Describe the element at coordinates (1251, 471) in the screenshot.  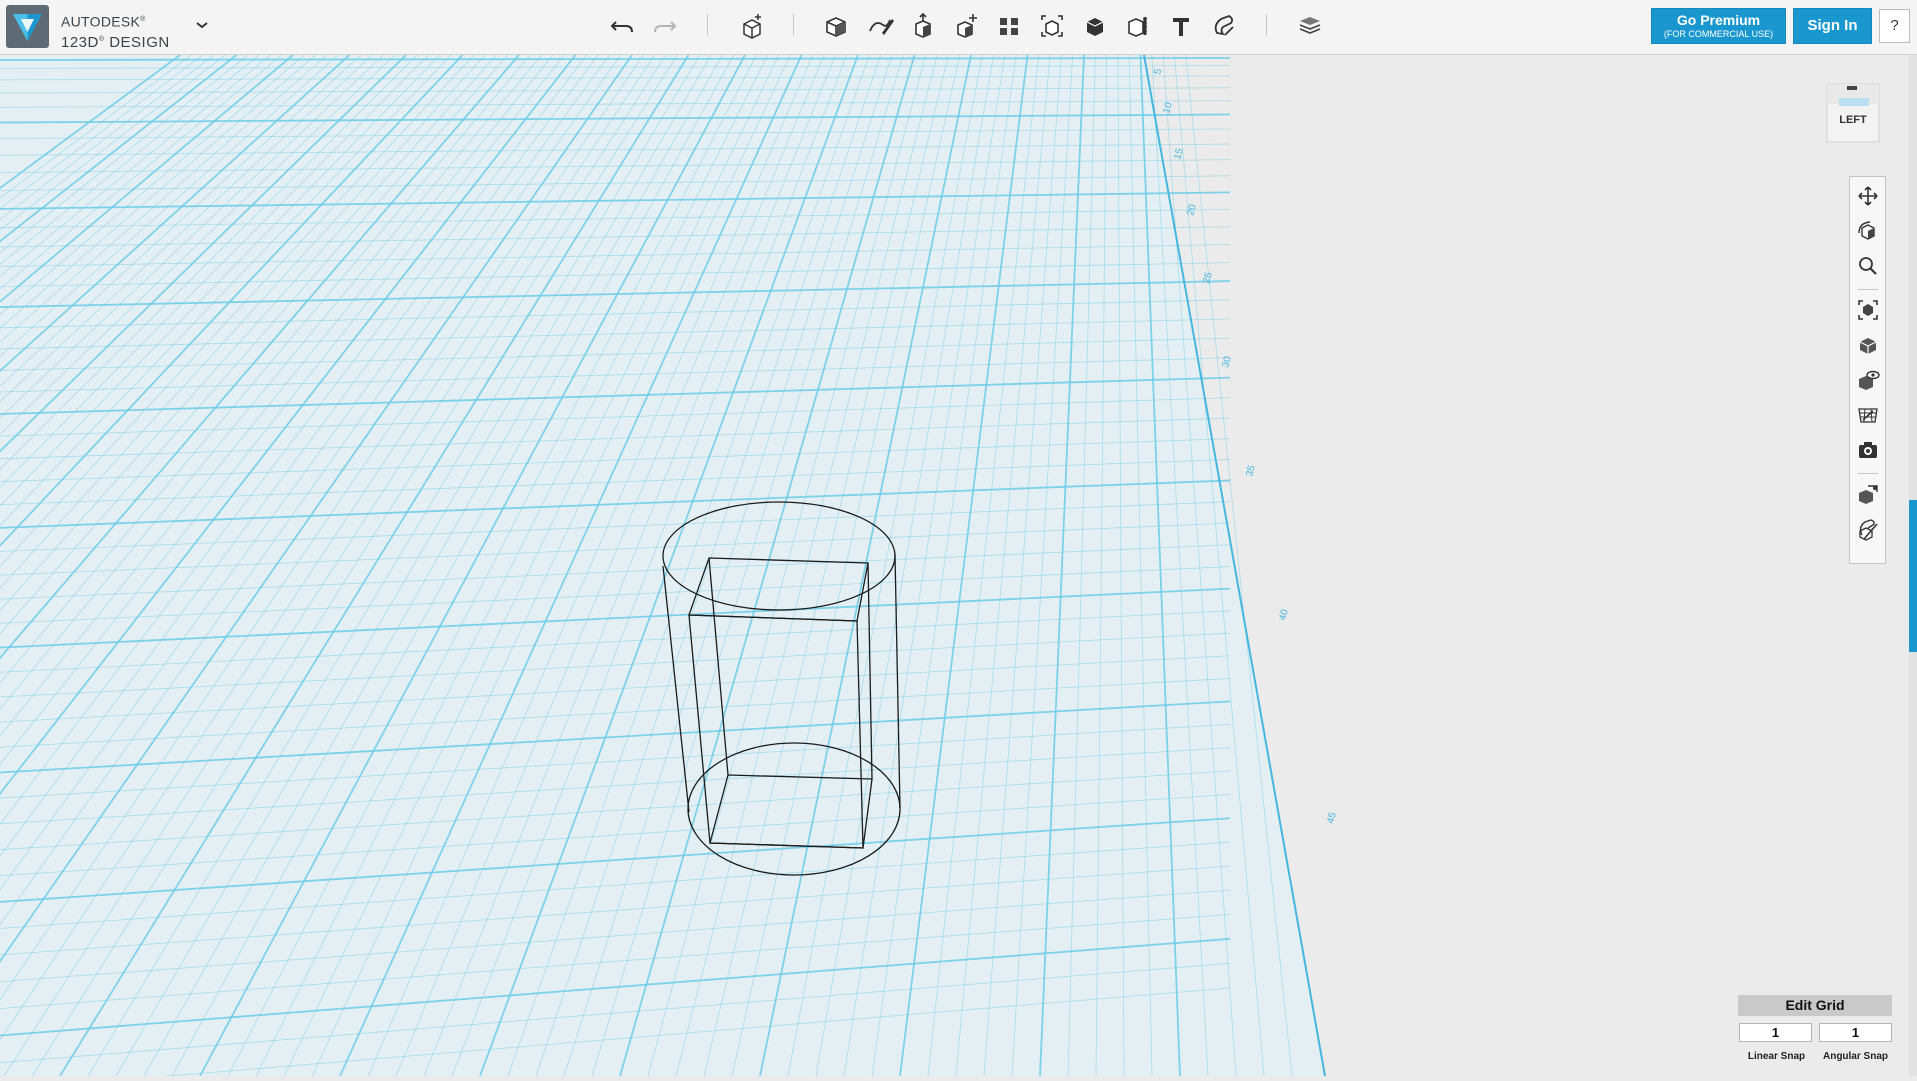
I see `grid-ruler-label: 35` at that location.